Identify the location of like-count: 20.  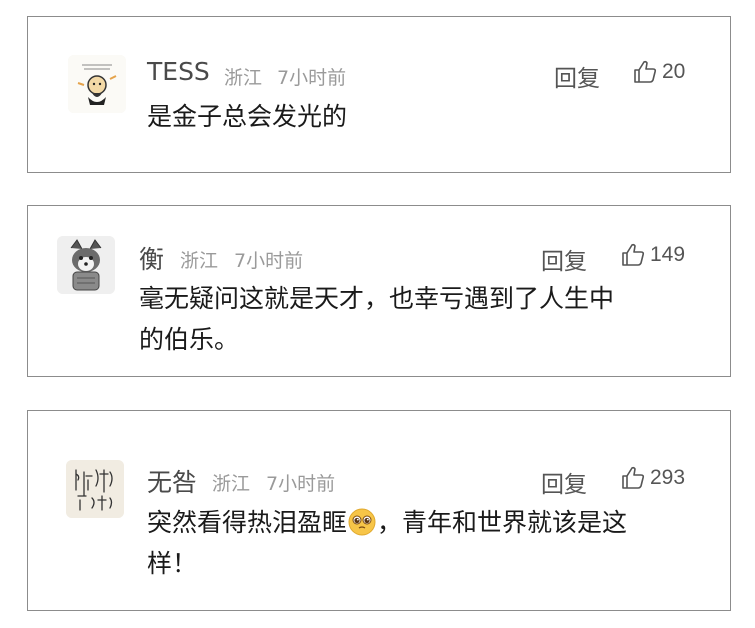
(674, 71).